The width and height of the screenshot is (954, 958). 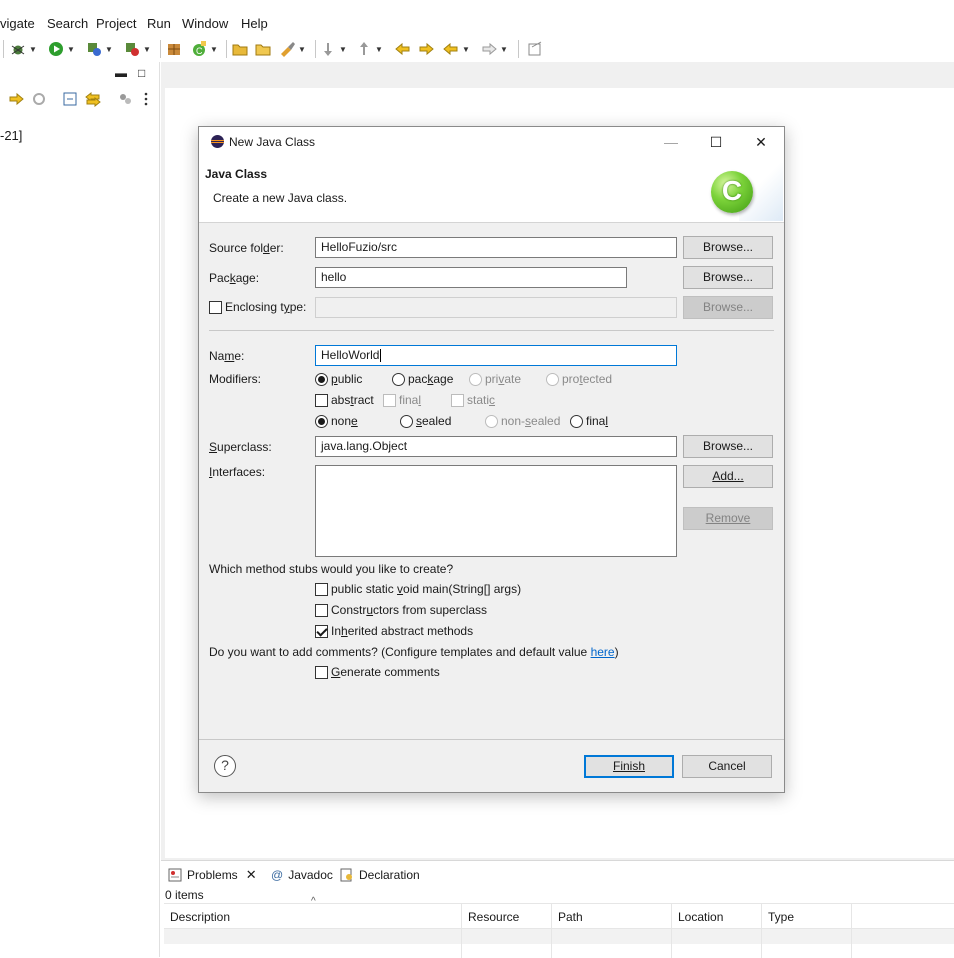 What do you see at coordinates (475, 379) in the screenshot?
I see `modifier-private-radio` at bounding box center [475, 379].